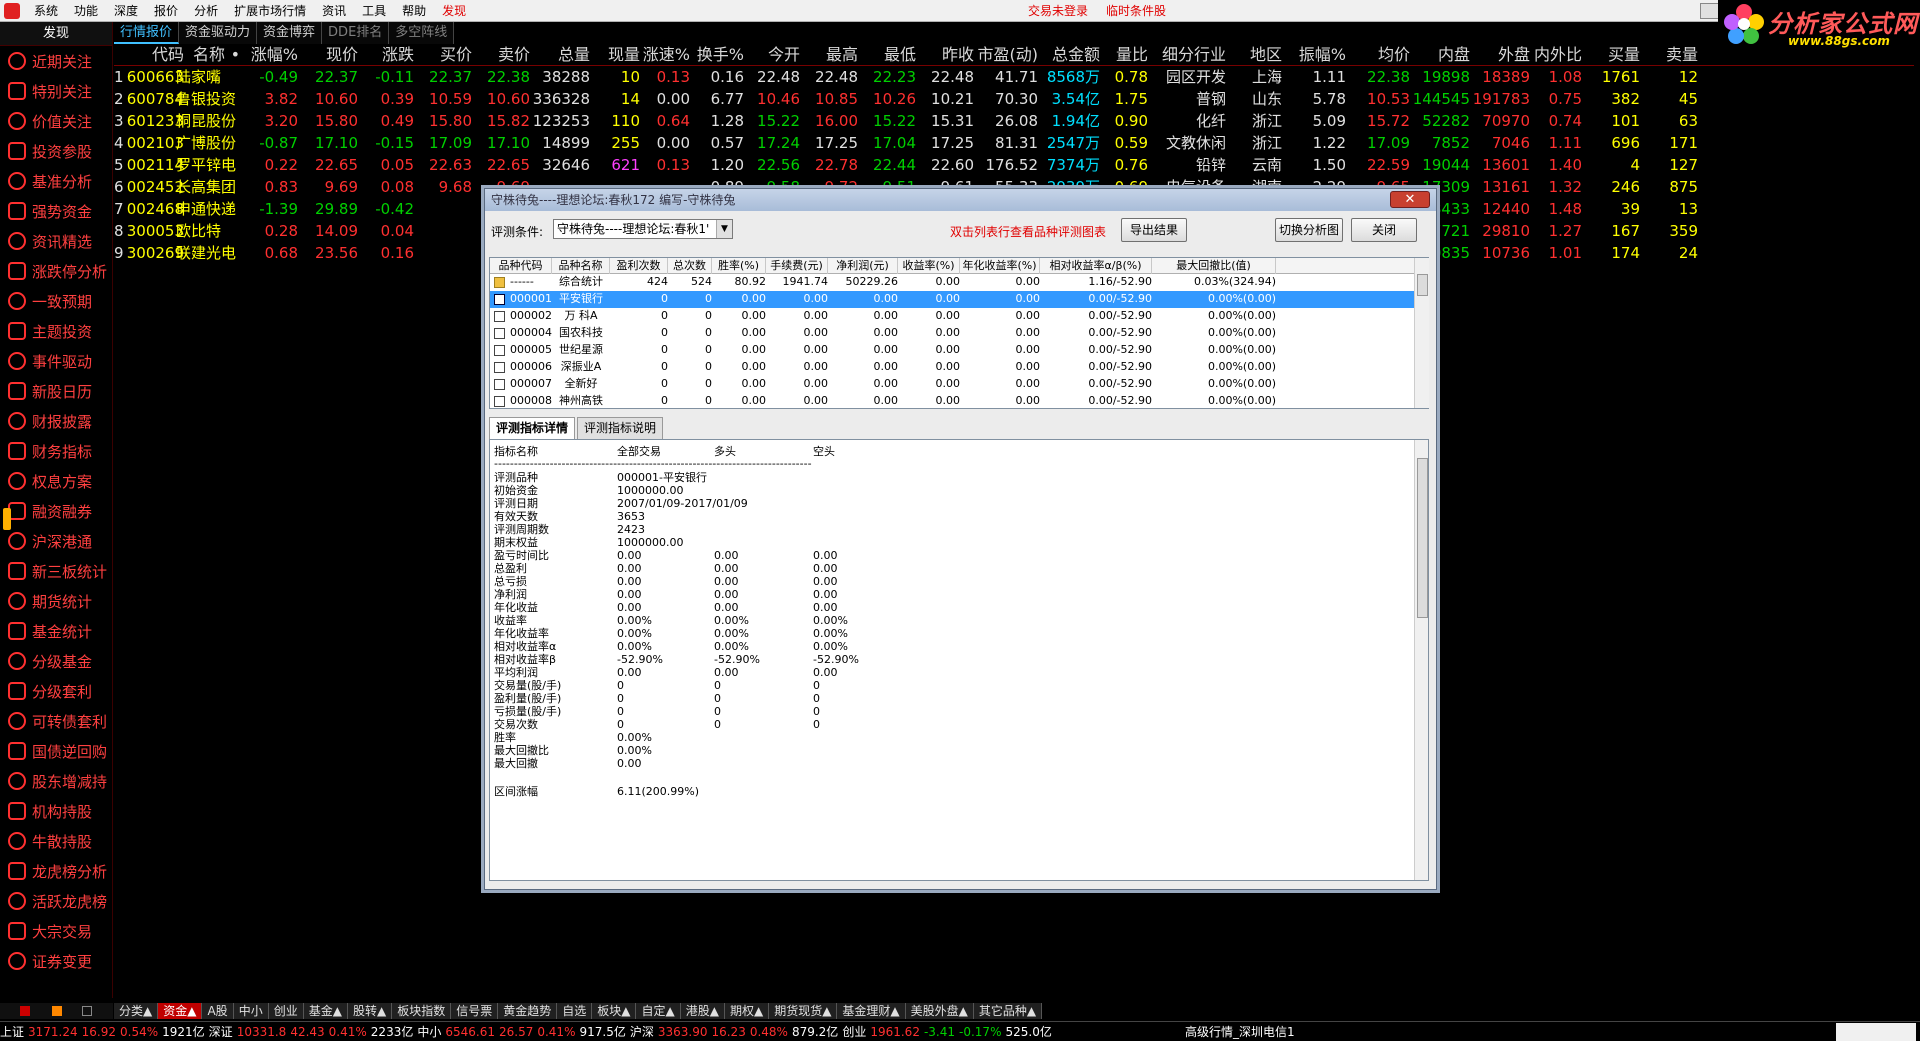 This screenshot has width=1920, height=1041. Describe the element at coordinates (325, 1011) in the screenshot. I see `market-tab: 基金▲` at that location.